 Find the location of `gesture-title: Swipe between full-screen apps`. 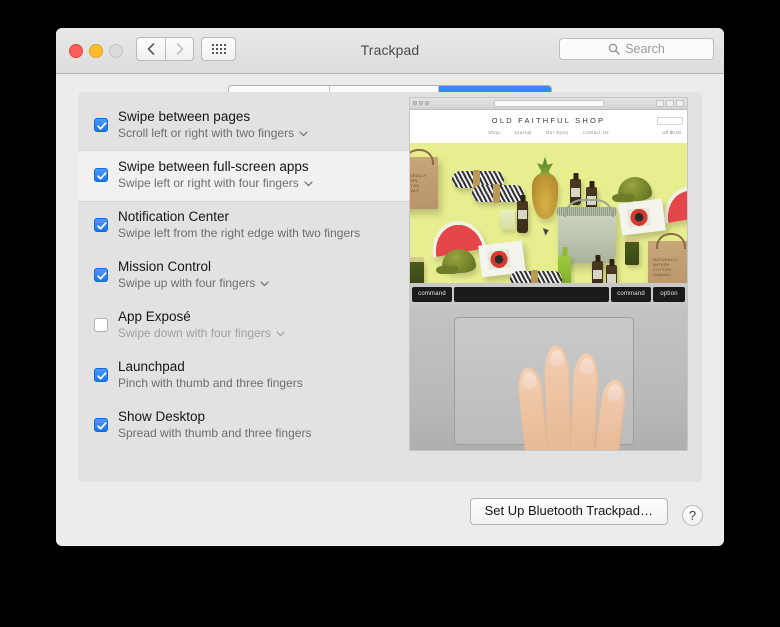

gesture-title: Swipe between full-screen apps is located at coordinates (213, 166).